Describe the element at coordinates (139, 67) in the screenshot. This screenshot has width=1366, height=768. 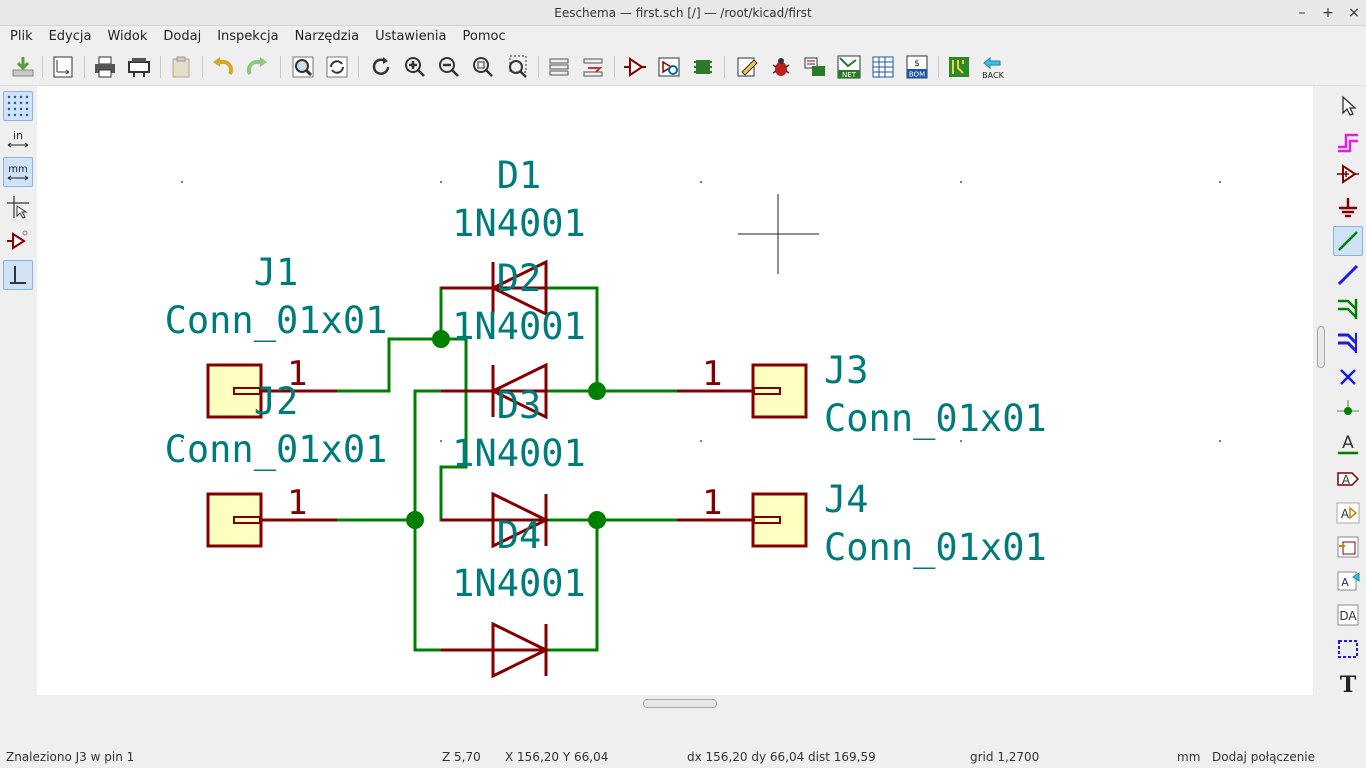
I see `plot-icon` at that location.